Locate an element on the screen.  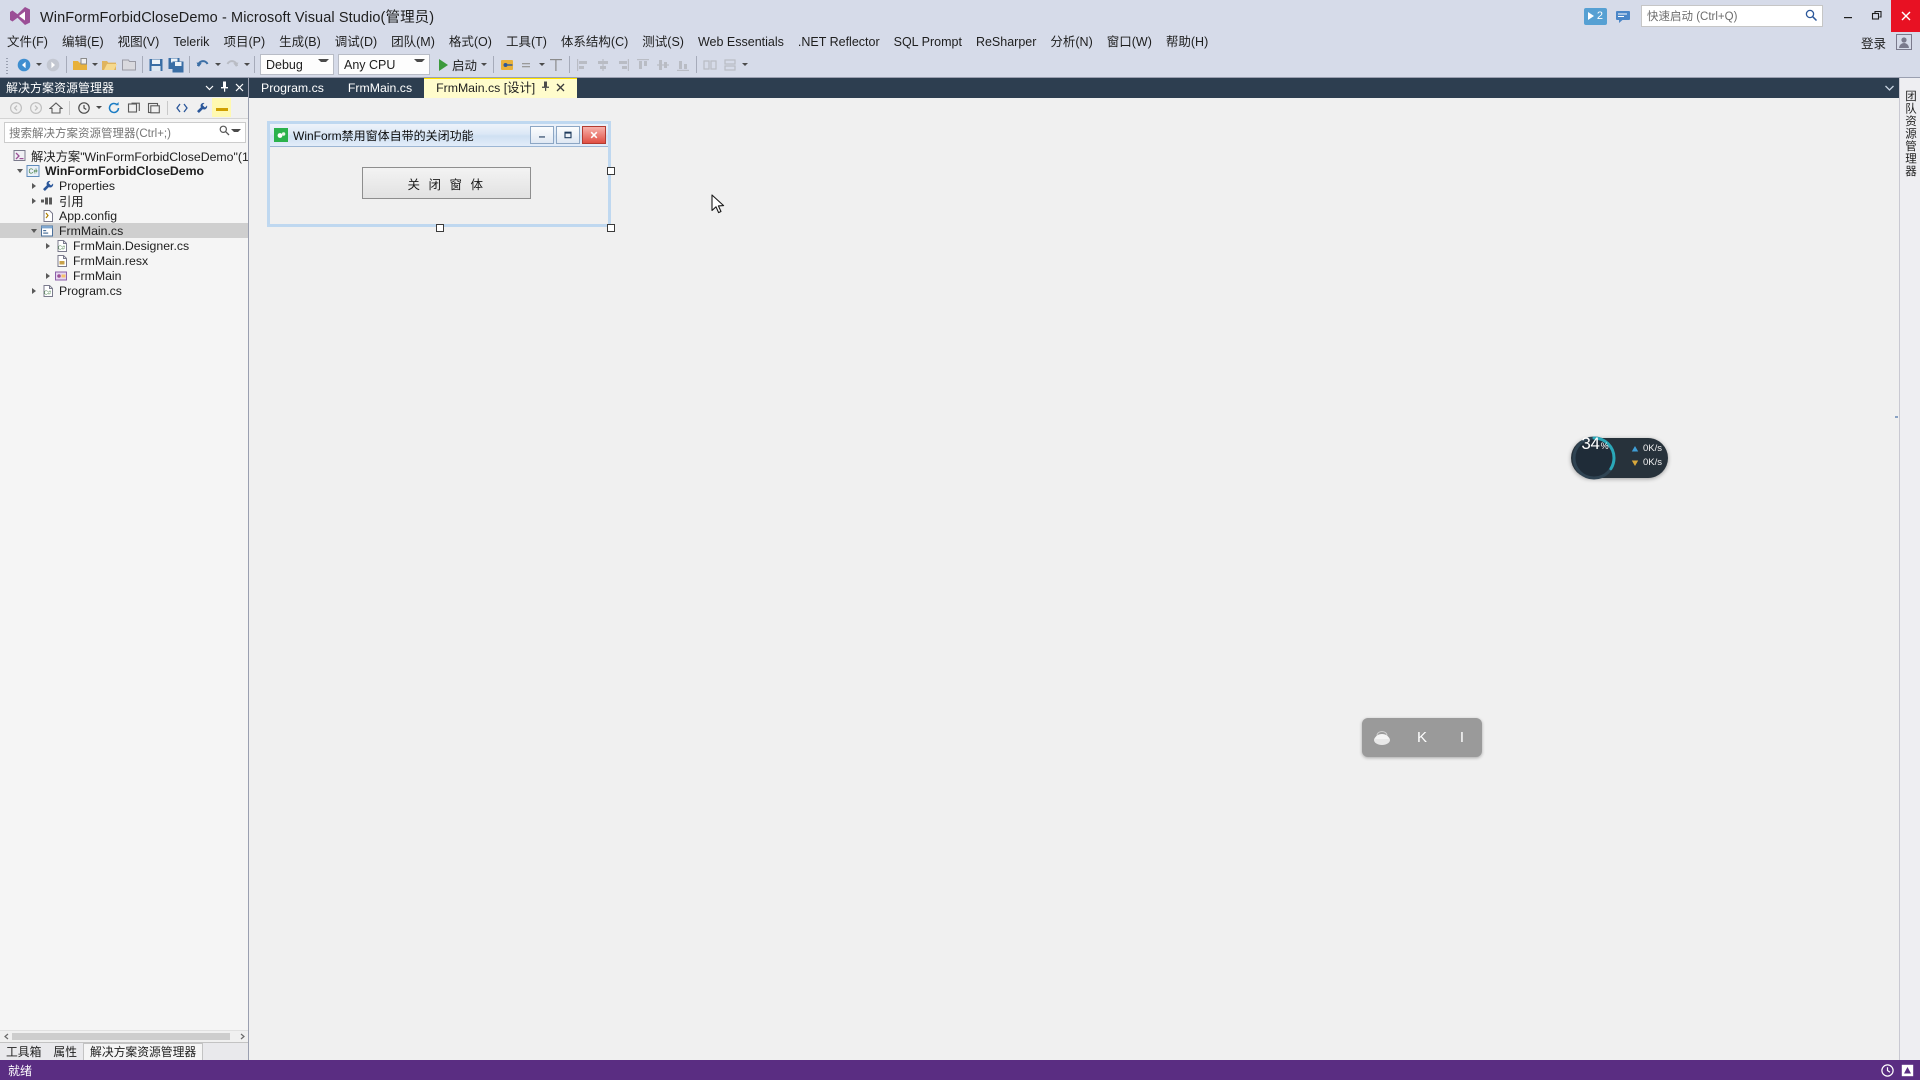
source-control-icon is located at coordinates (1887, 1070).